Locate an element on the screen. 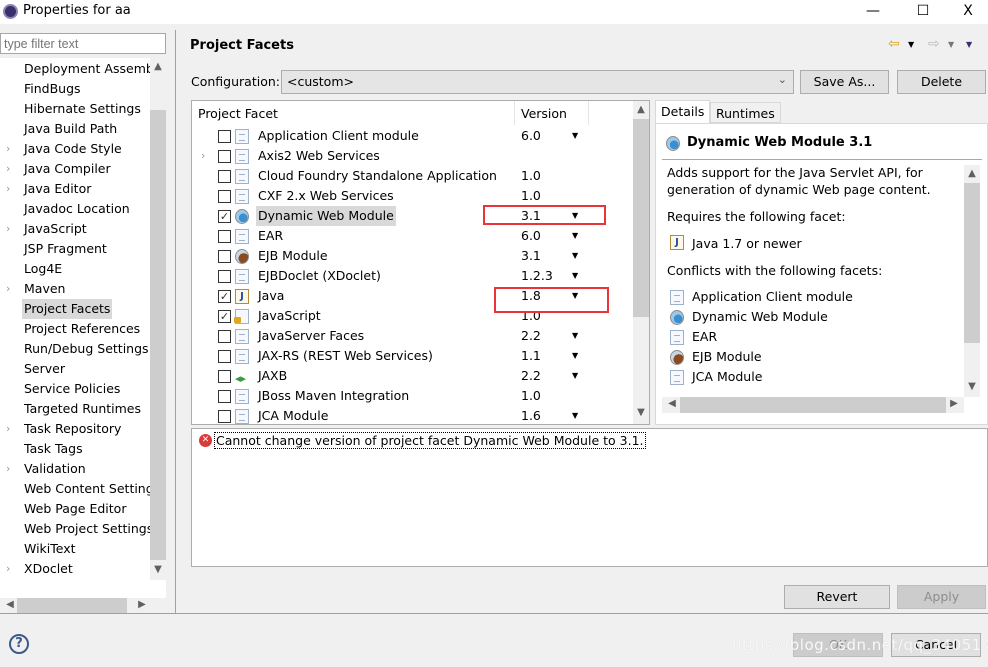  sidebar-item: Web Project Settings is located at coordinates (75, 529).